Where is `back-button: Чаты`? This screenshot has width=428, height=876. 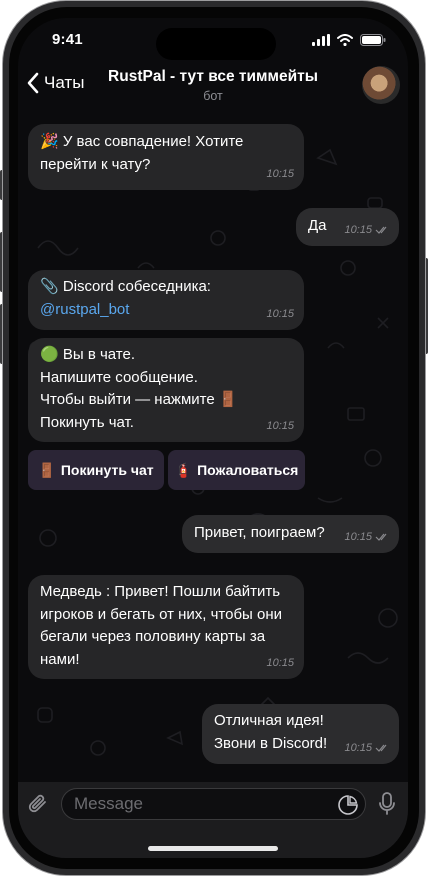
back-button: Чаты is located at coordinates (55, 83).